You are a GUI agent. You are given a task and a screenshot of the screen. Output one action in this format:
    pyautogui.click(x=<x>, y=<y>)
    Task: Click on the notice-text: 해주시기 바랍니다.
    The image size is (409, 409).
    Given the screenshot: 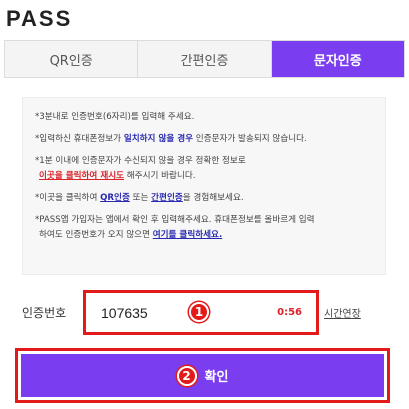 What is the action you would take?
    pyautogui.click(x=160, y=176)
    